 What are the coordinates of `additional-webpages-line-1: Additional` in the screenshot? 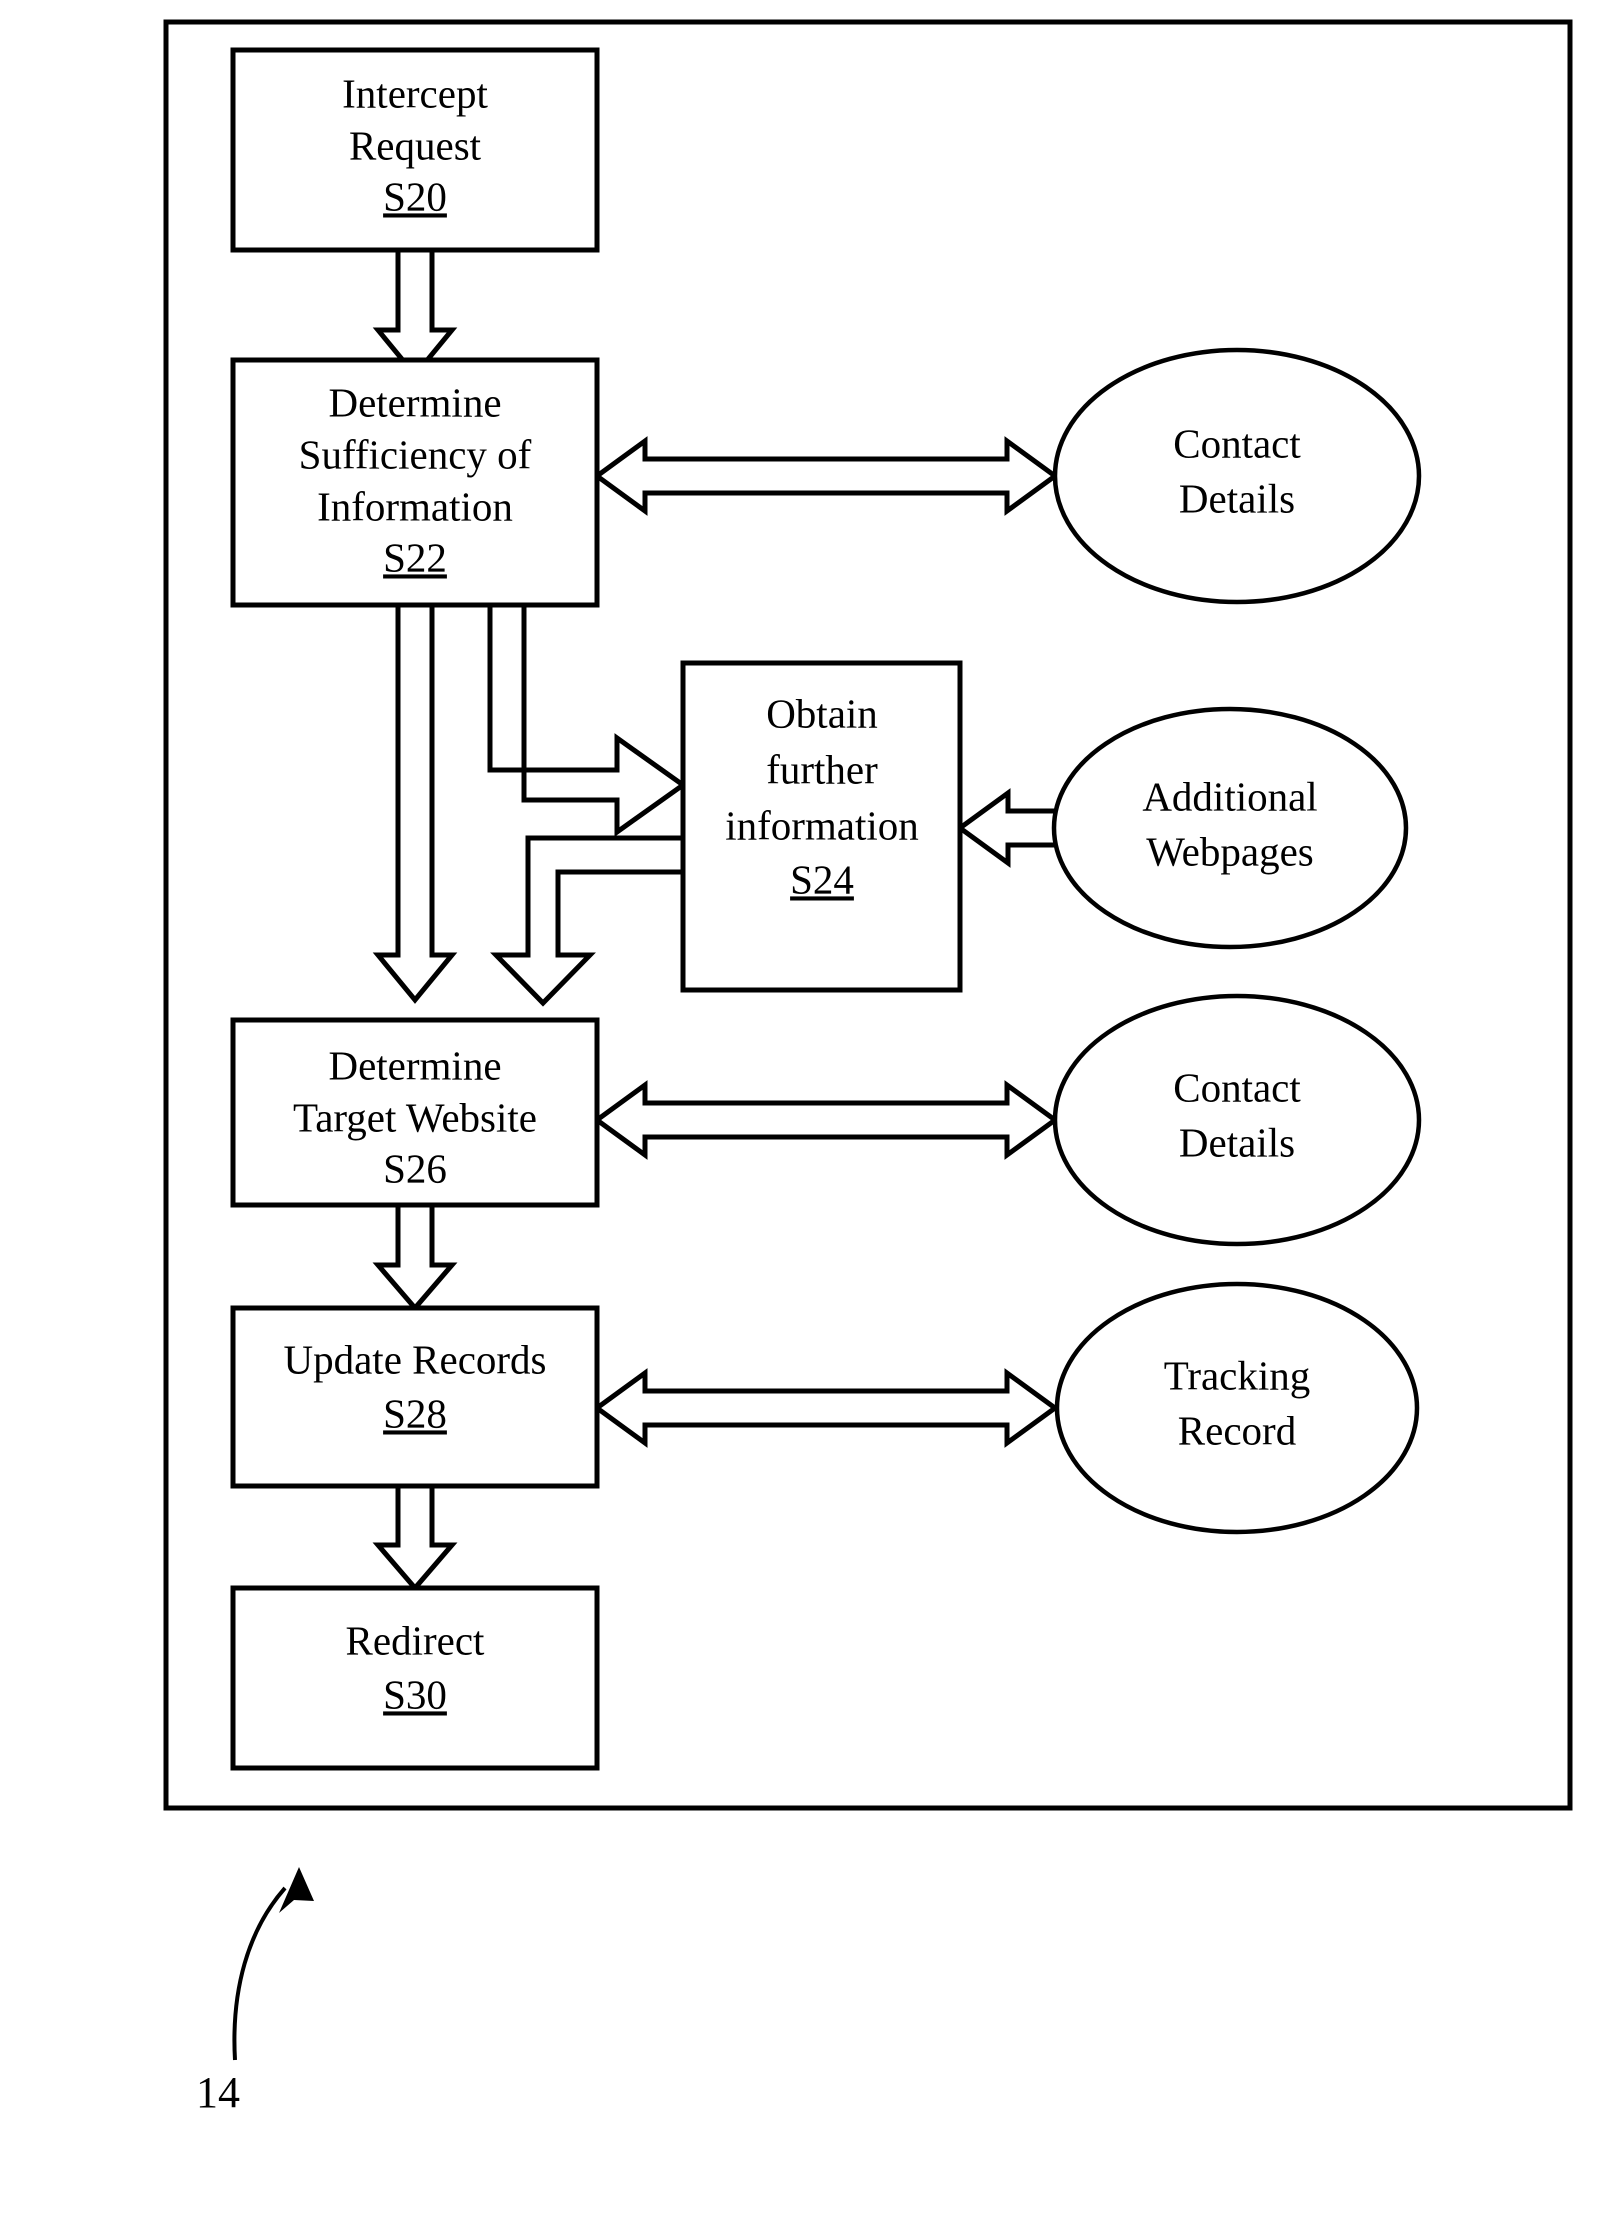 It's located at (1229, 796).